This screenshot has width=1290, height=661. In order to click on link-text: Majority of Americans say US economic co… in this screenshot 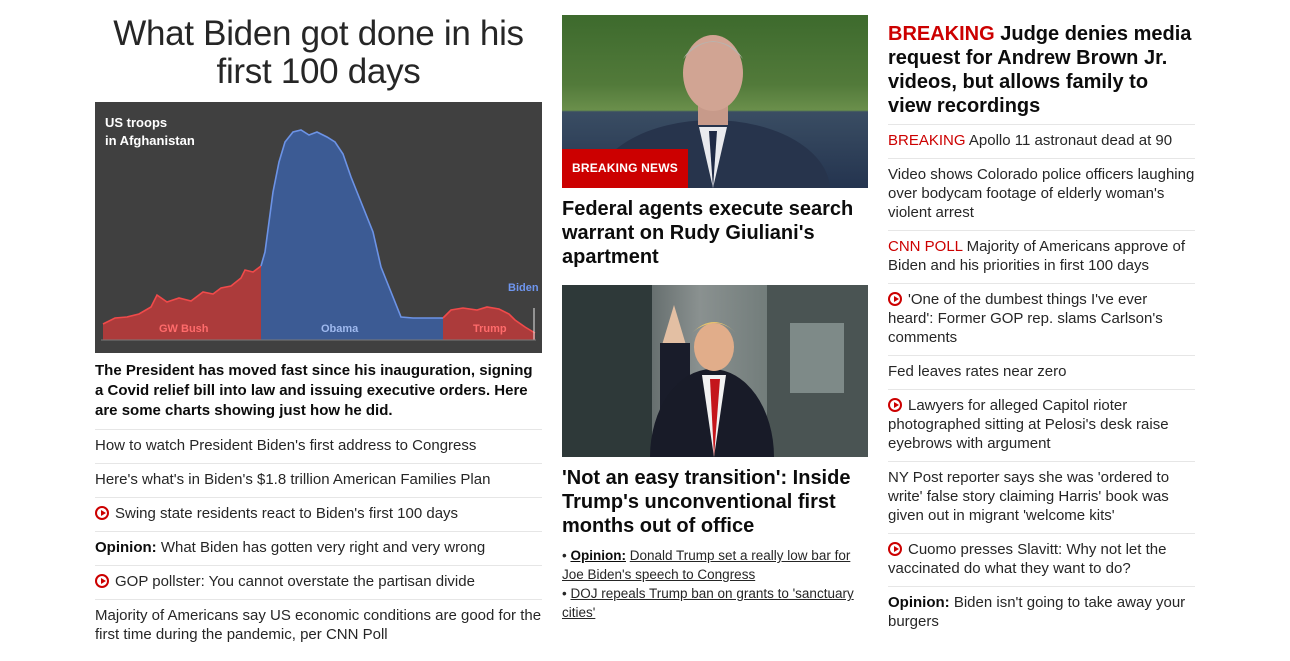, I will do `click(318, 625)`.